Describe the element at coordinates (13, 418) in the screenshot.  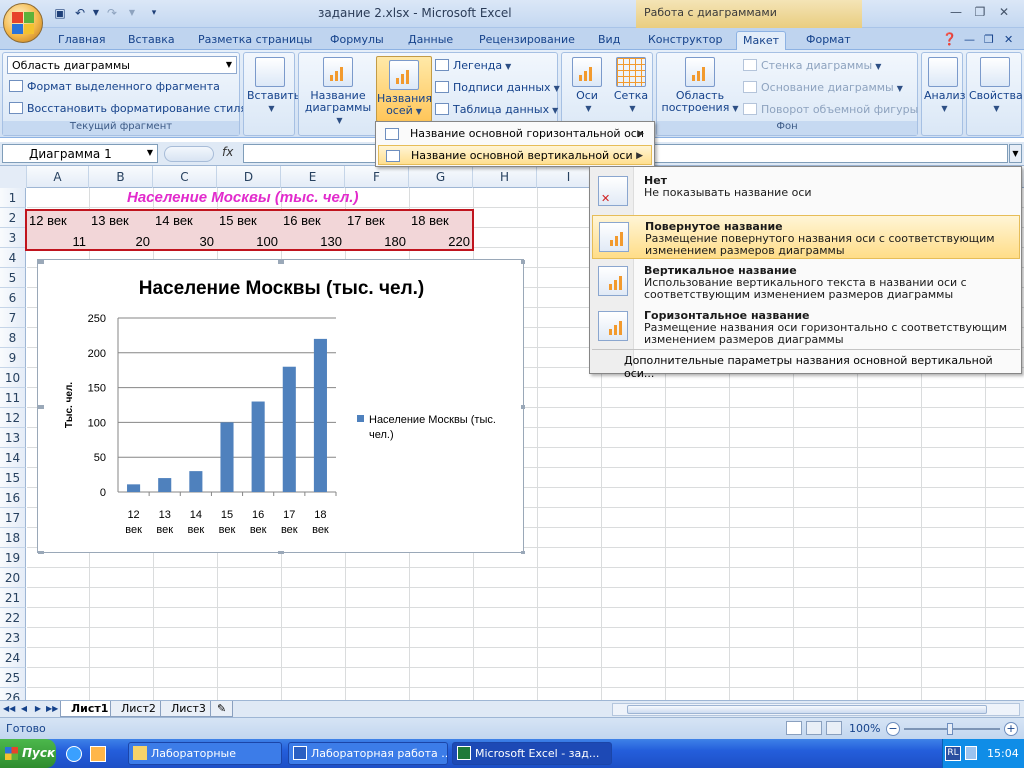
I see `row-header-12: 12` at that location.